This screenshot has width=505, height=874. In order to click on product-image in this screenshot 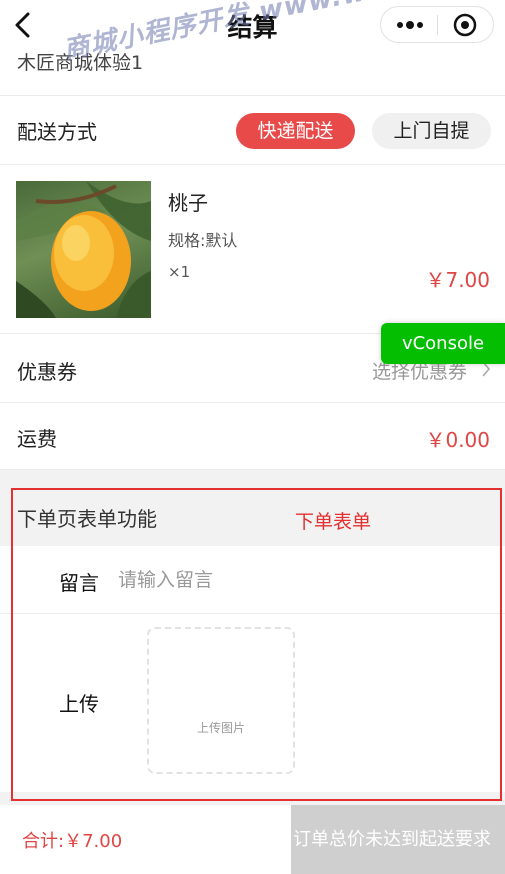, I will do `click(83, 249)`.